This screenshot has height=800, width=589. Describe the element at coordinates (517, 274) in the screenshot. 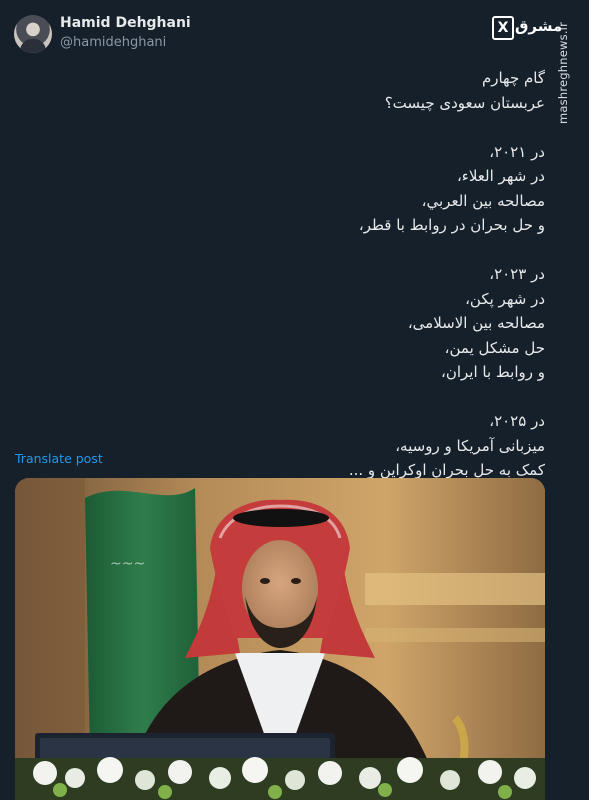

I see `tweet-line: در ۲۰۲۳،` at that location.